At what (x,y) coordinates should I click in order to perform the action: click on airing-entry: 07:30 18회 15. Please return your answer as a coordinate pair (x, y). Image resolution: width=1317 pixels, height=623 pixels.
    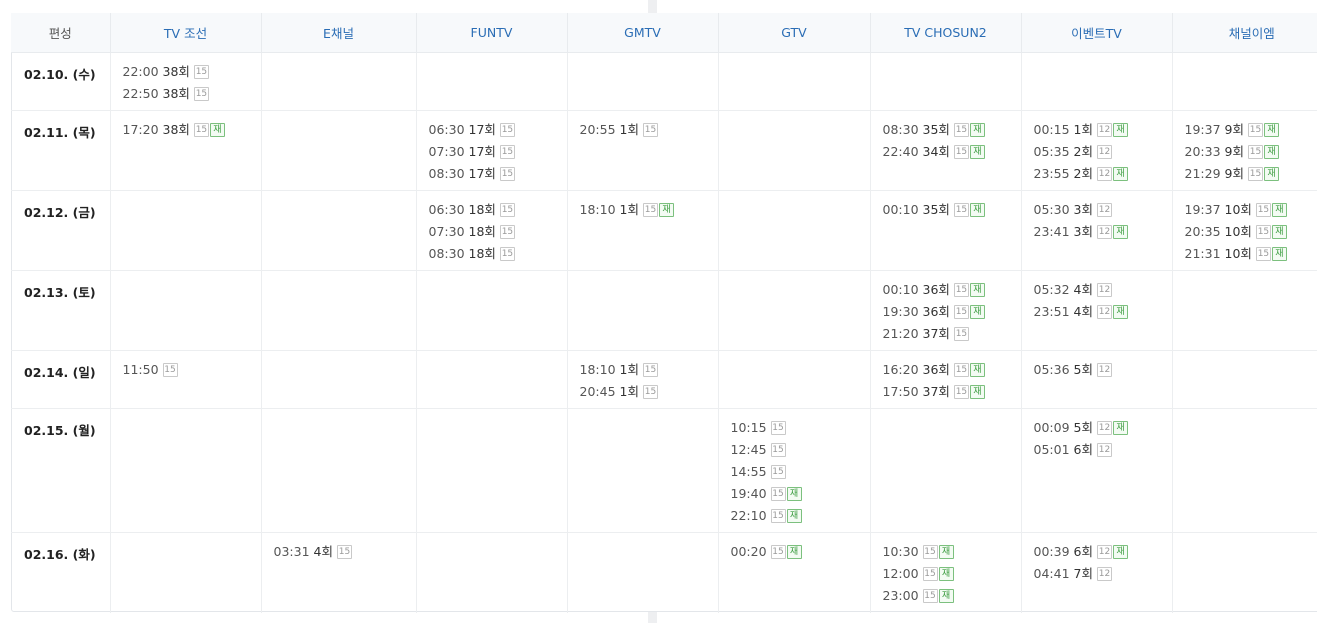
    Looking at the image, I should click on (498, 232).